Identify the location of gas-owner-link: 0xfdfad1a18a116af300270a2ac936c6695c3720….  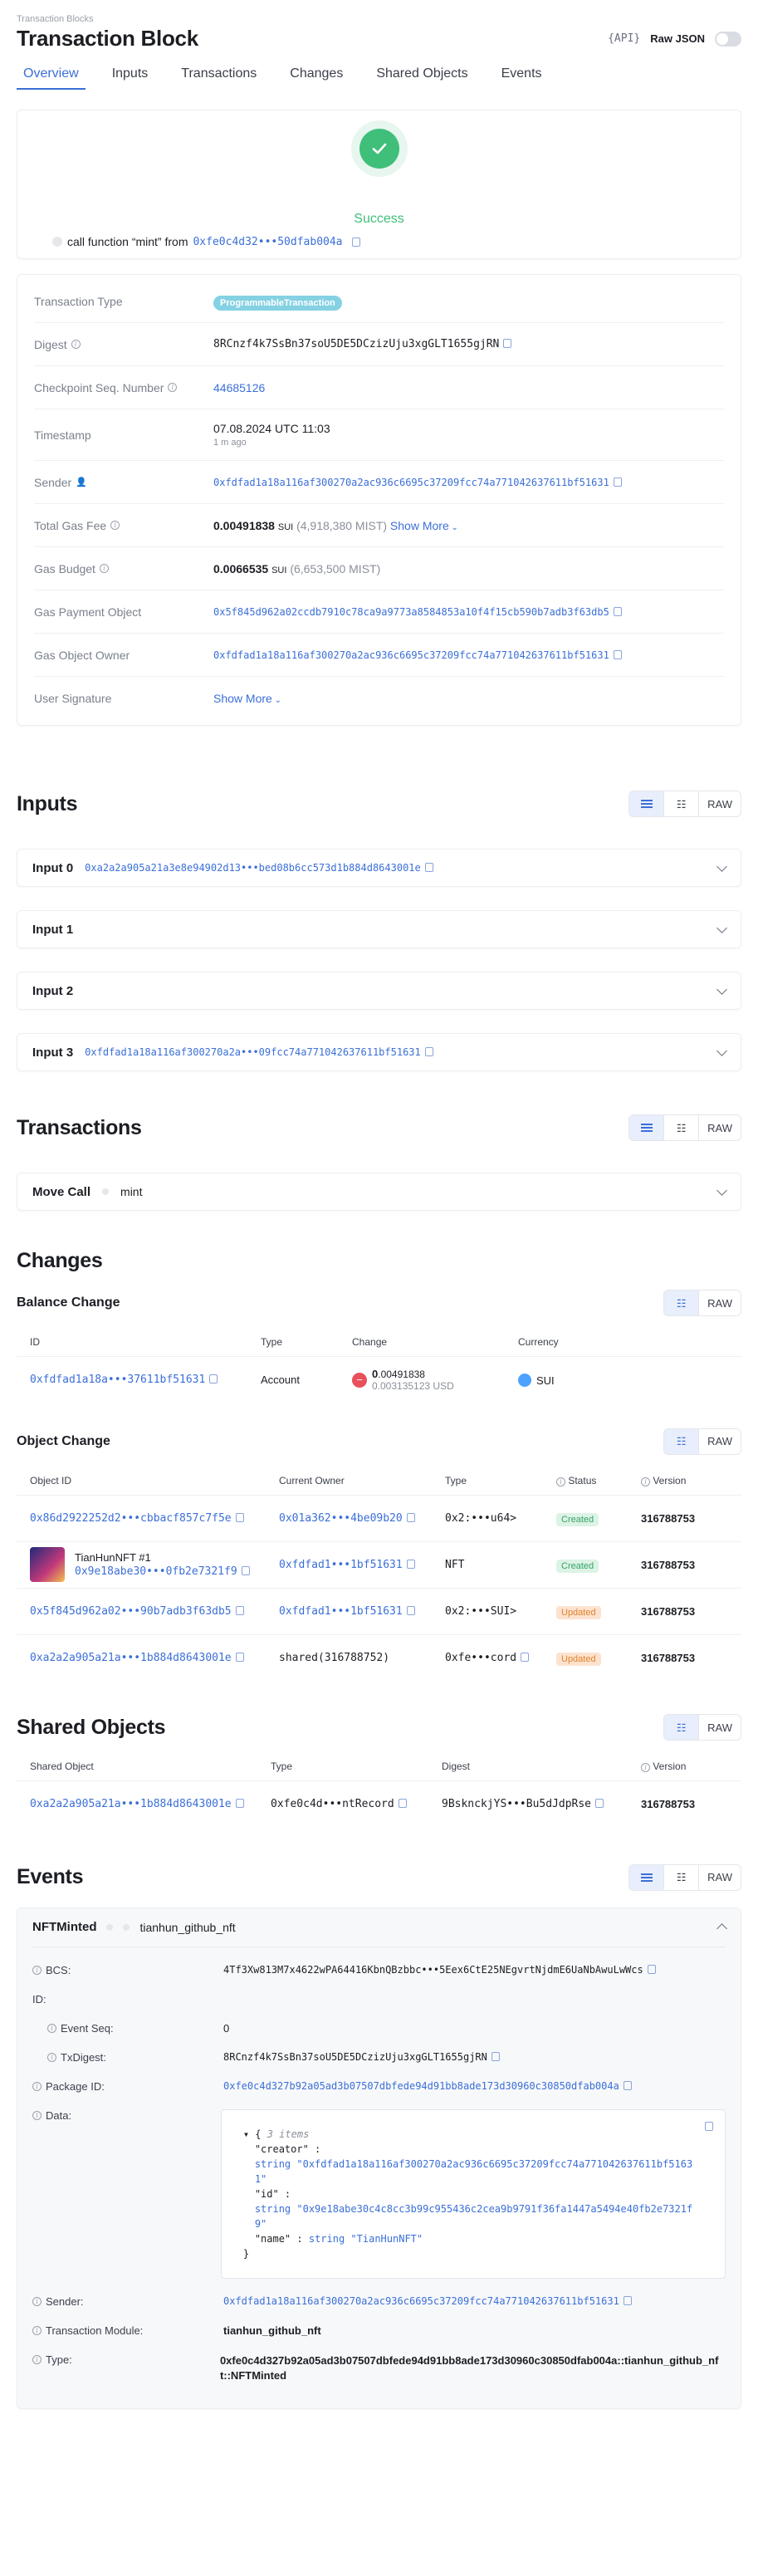
(411, 655).